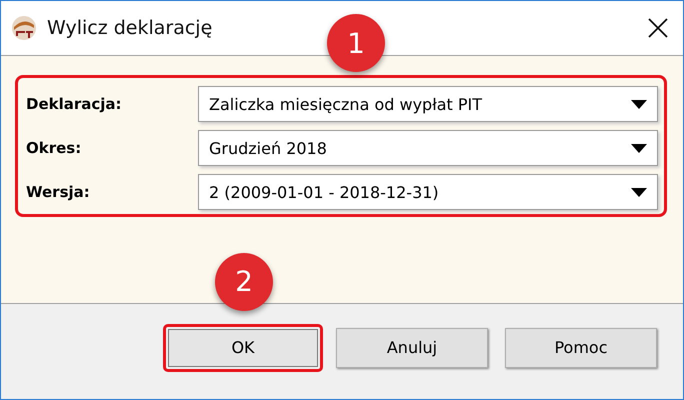 This screenshot has height=400, width=684. What do you see at coordinates (130, 28) in the screenshot?
I see `window-title: Wylicz deklarację` at bounding box center [130, 28].